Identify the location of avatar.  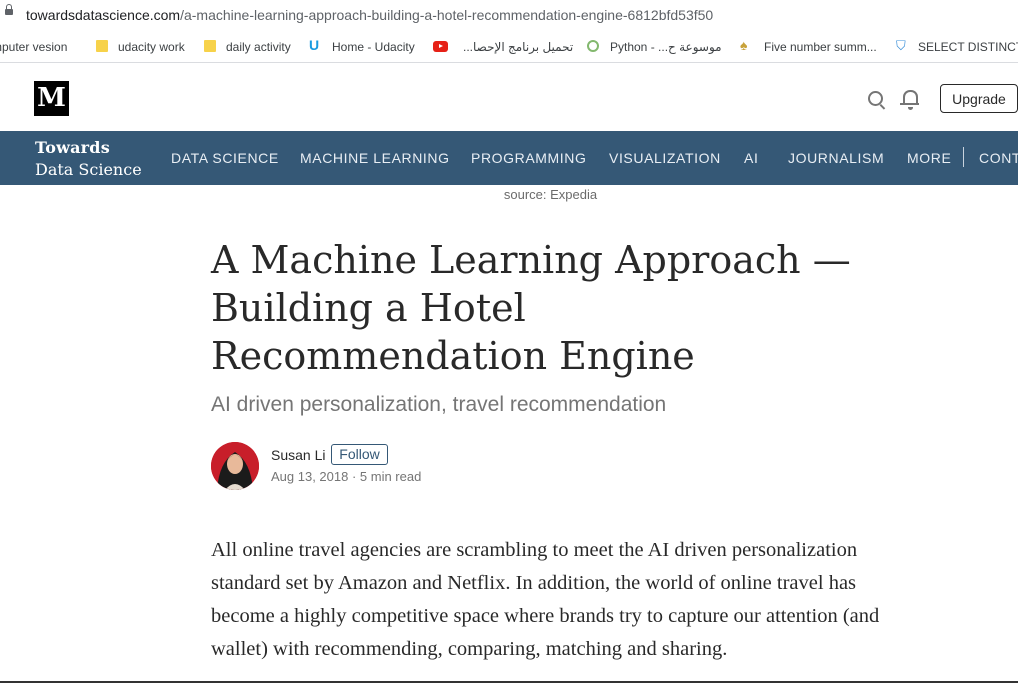
(235, 466).